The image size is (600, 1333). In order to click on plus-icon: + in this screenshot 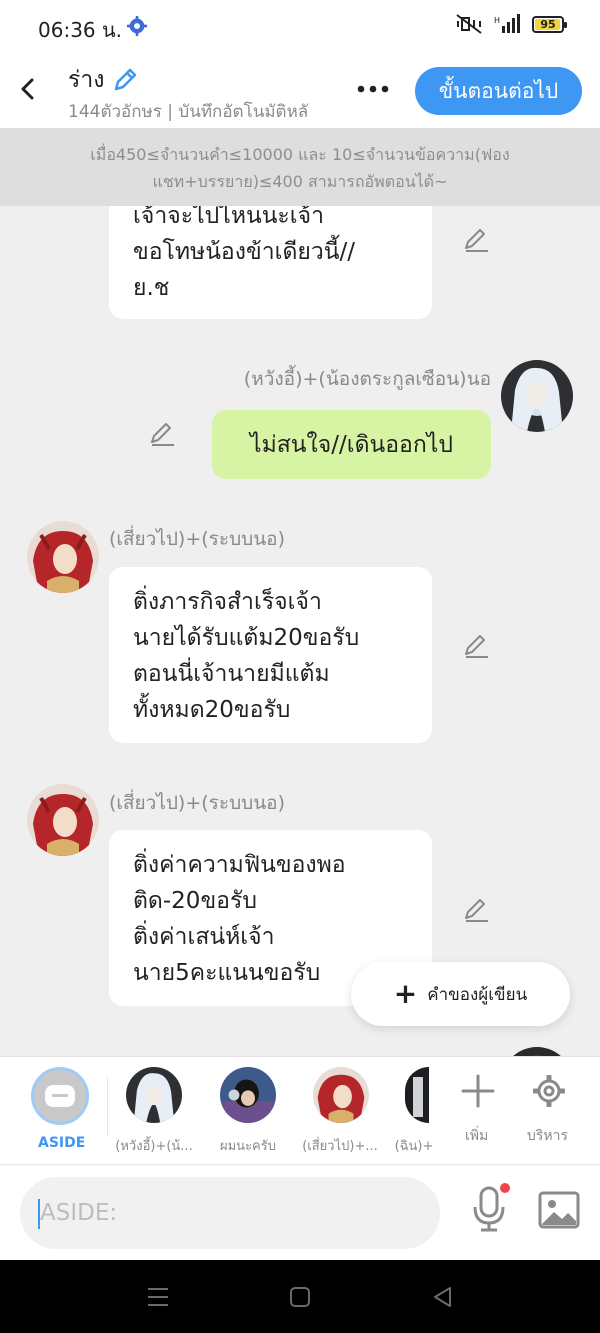, I will do `click(405, 993)`.